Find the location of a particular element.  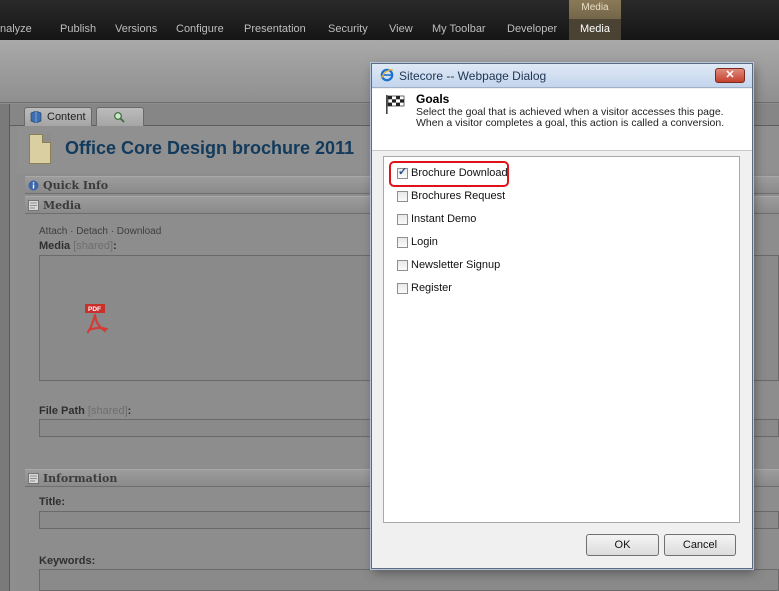

cancel-button: Cancel is located at coordinates (700, 545).